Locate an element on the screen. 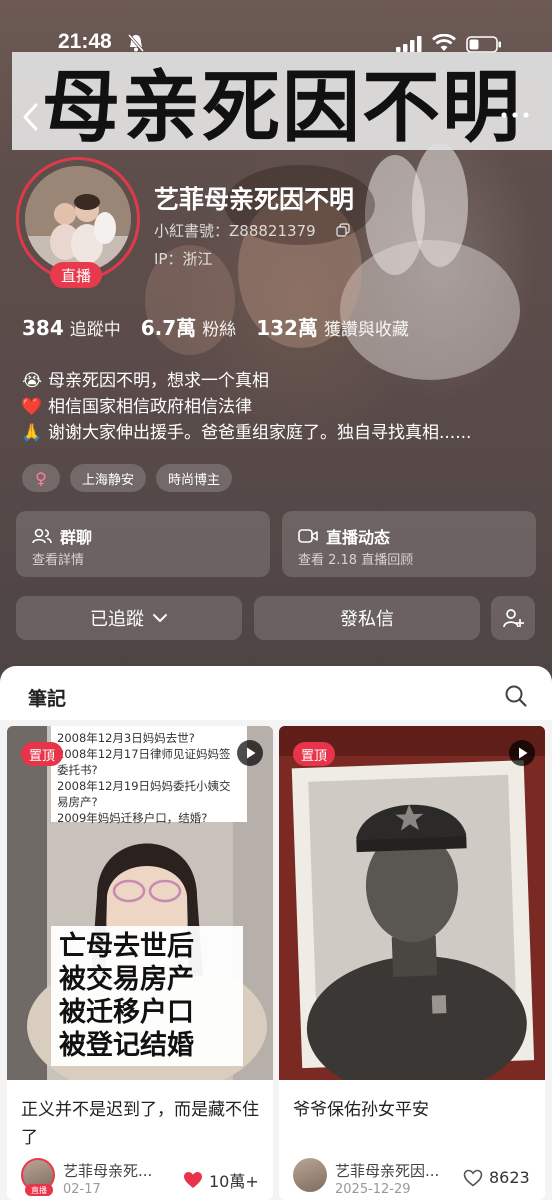  folded-hands-icon: 🙏 is located at coordinates (32, 433).